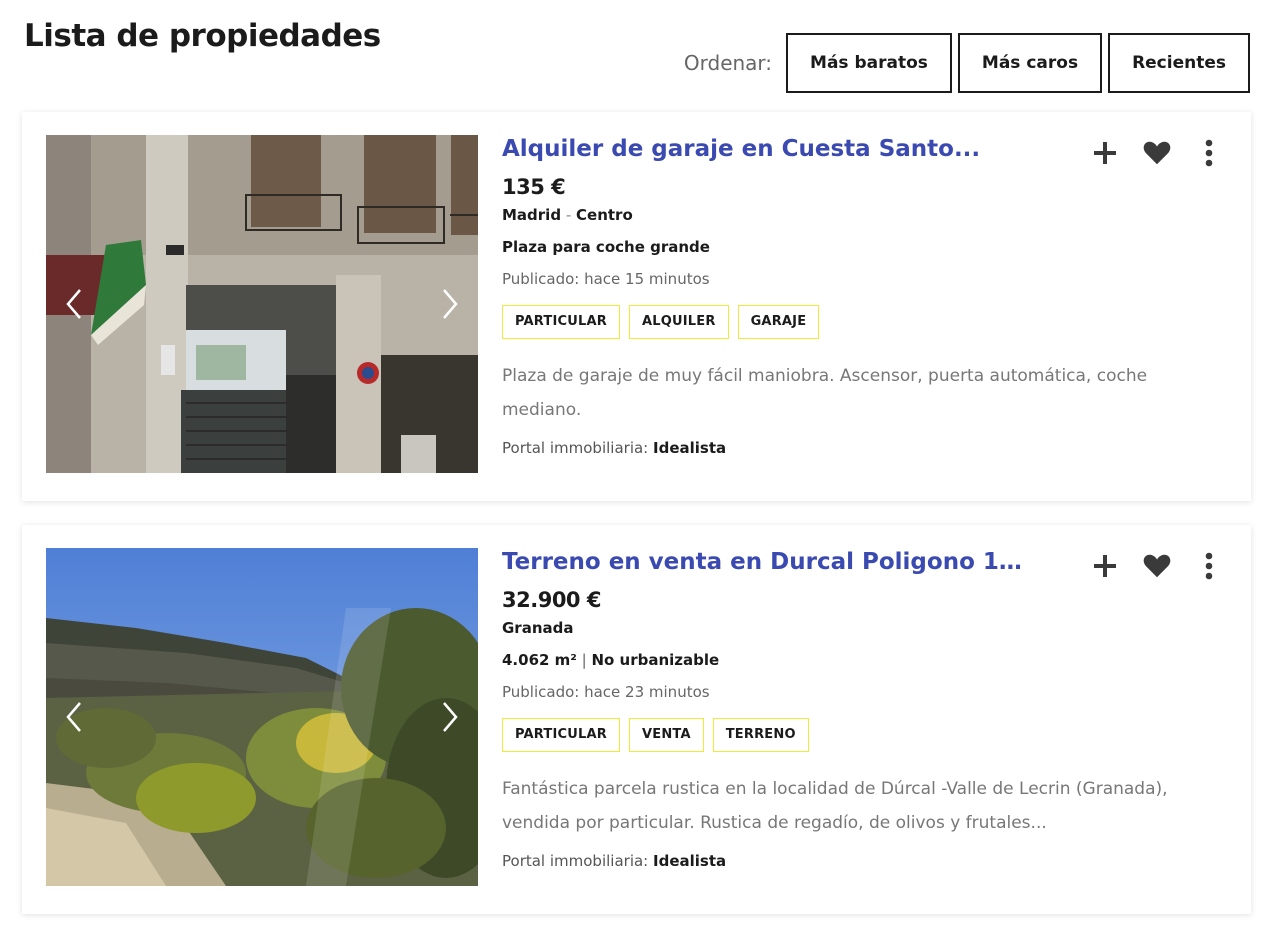 The height and width of the screenshot is (936, 1283). Describe the element at coordinates (760, 734) in the screenshot. I see `tag-type: TERRENO` at that location.